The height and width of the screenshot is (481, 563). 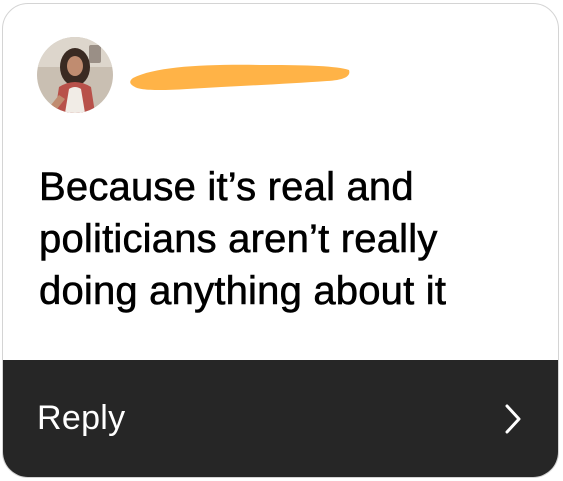 What do you see at coordinates (81, 418) in the screenshot?
I see `reply-label: Reply` at bounding box center [81, 418].